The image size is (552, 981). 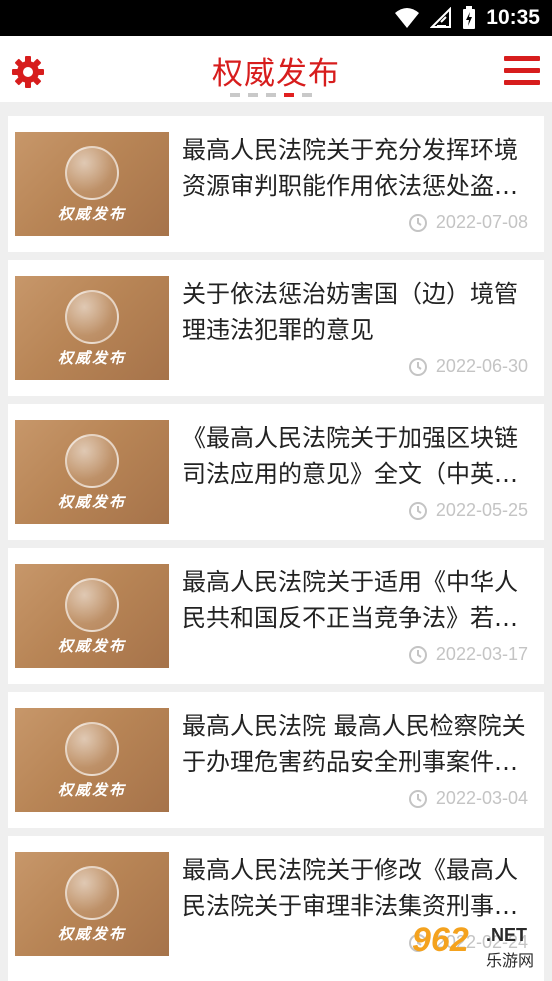 I want to click on article-date-text: 2022-03-17, so click(x=481, y=654).